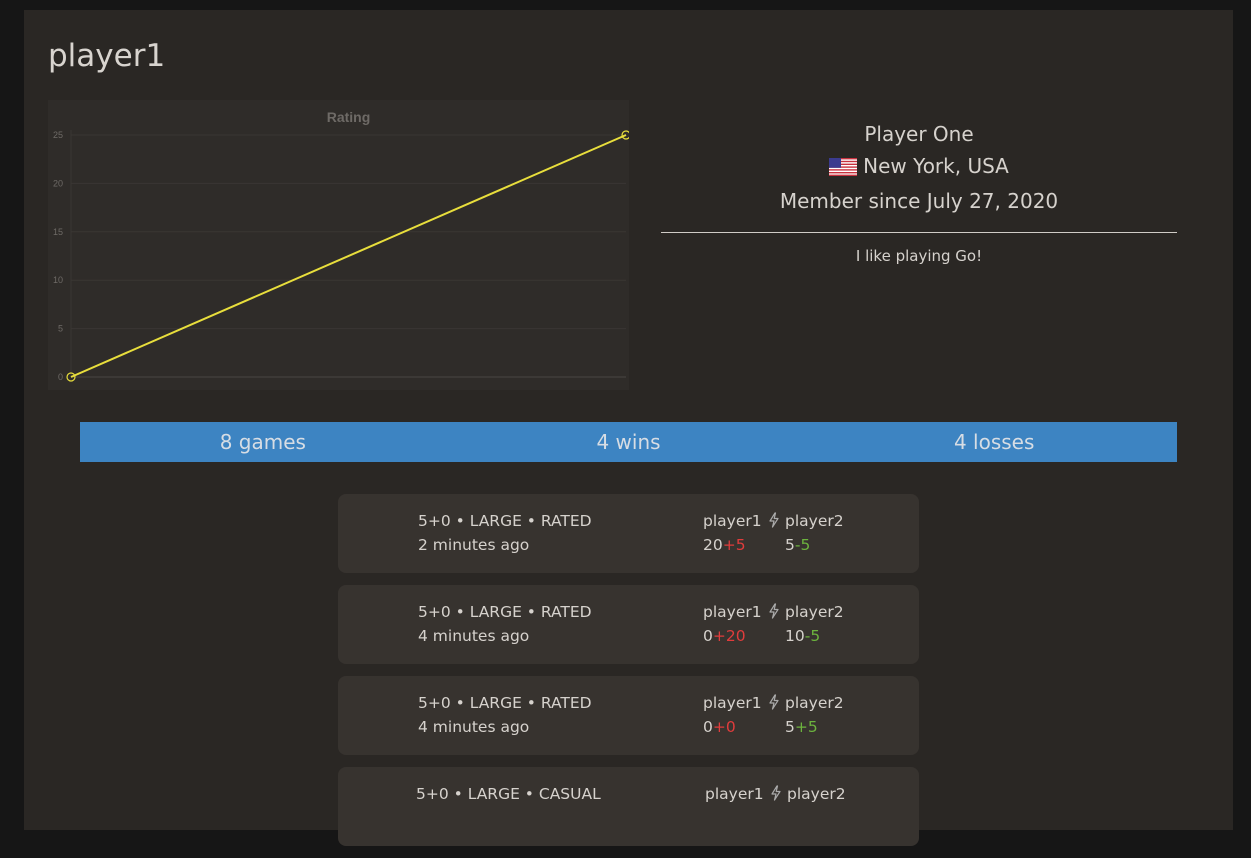 Image resolution: width=1251 pixels, height=858 pixels. I want to click on player-two-rating: 10-5, so click(802, 636).